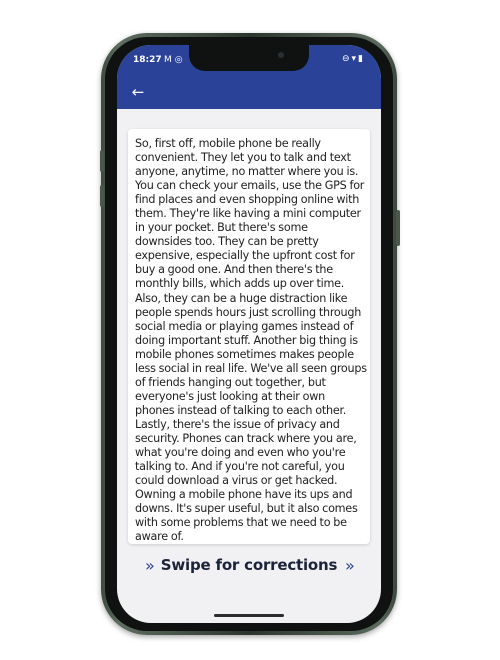 The image size is (500, 660). What do you see at coordinates (350, 565) in the screenshot?
I see `double-chevron-right-icon: »` at bounding box center [350, 565].